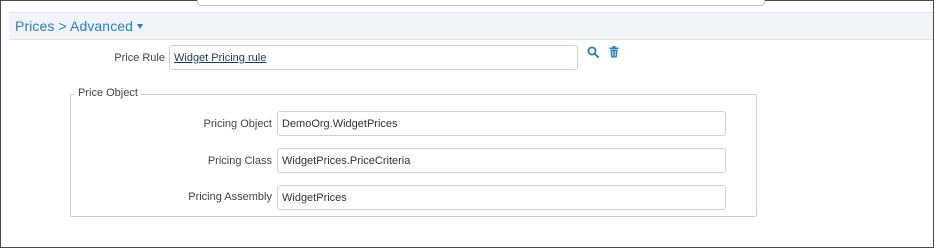 Image resolution: width=934 pixels, height=248 pixels. Describe the element at coordinates (471, 26) in the screenshot. I see `section-header: Prices > Advanced` at that location.